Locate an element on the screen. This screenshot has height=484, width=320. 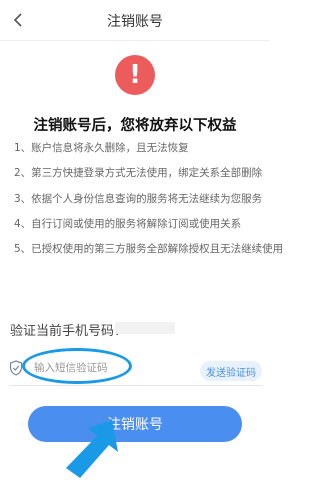
sms-code-input is located at coordinates (107, 368).